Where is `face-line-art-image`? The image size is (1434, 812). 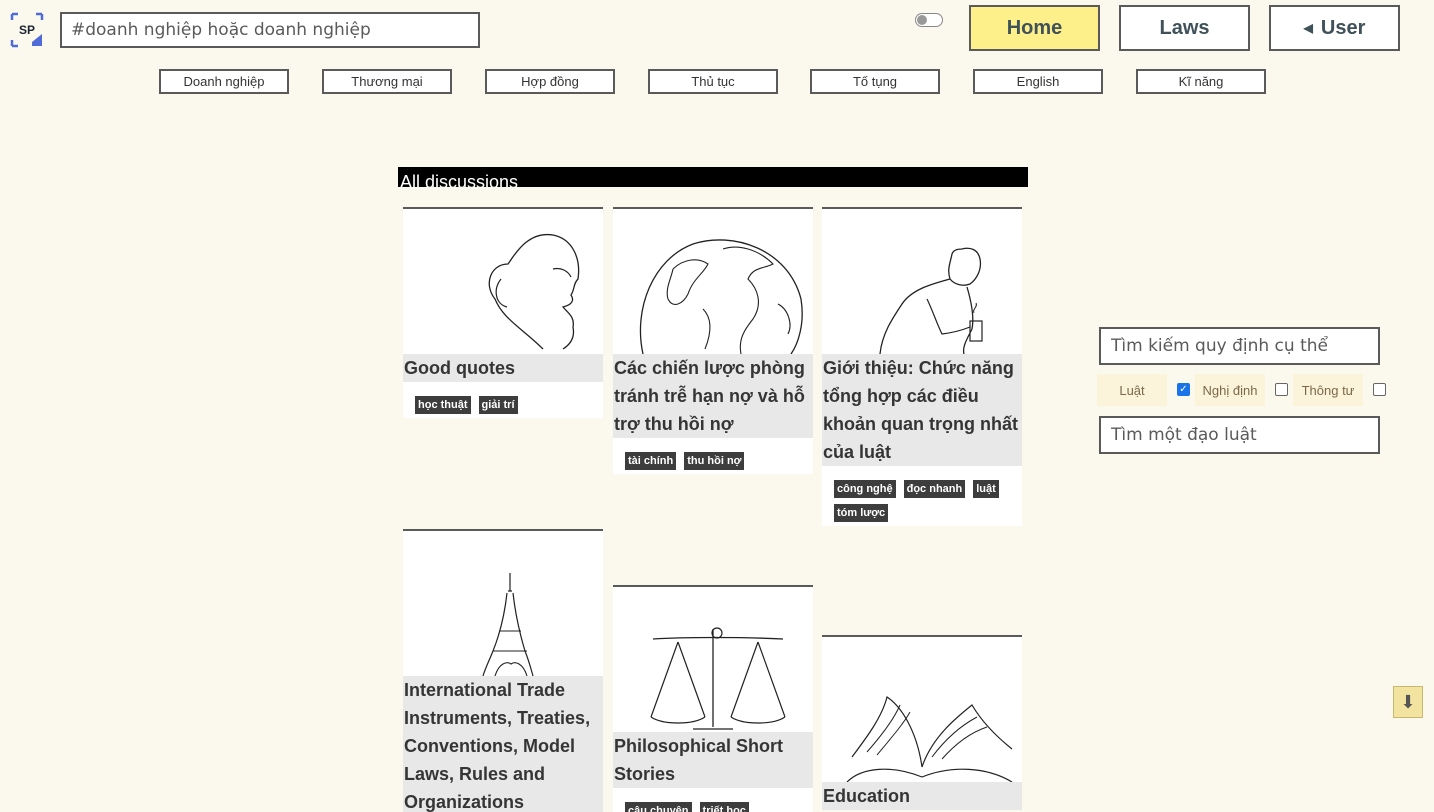
face-line-art-image is located at coordinates (503, 281).